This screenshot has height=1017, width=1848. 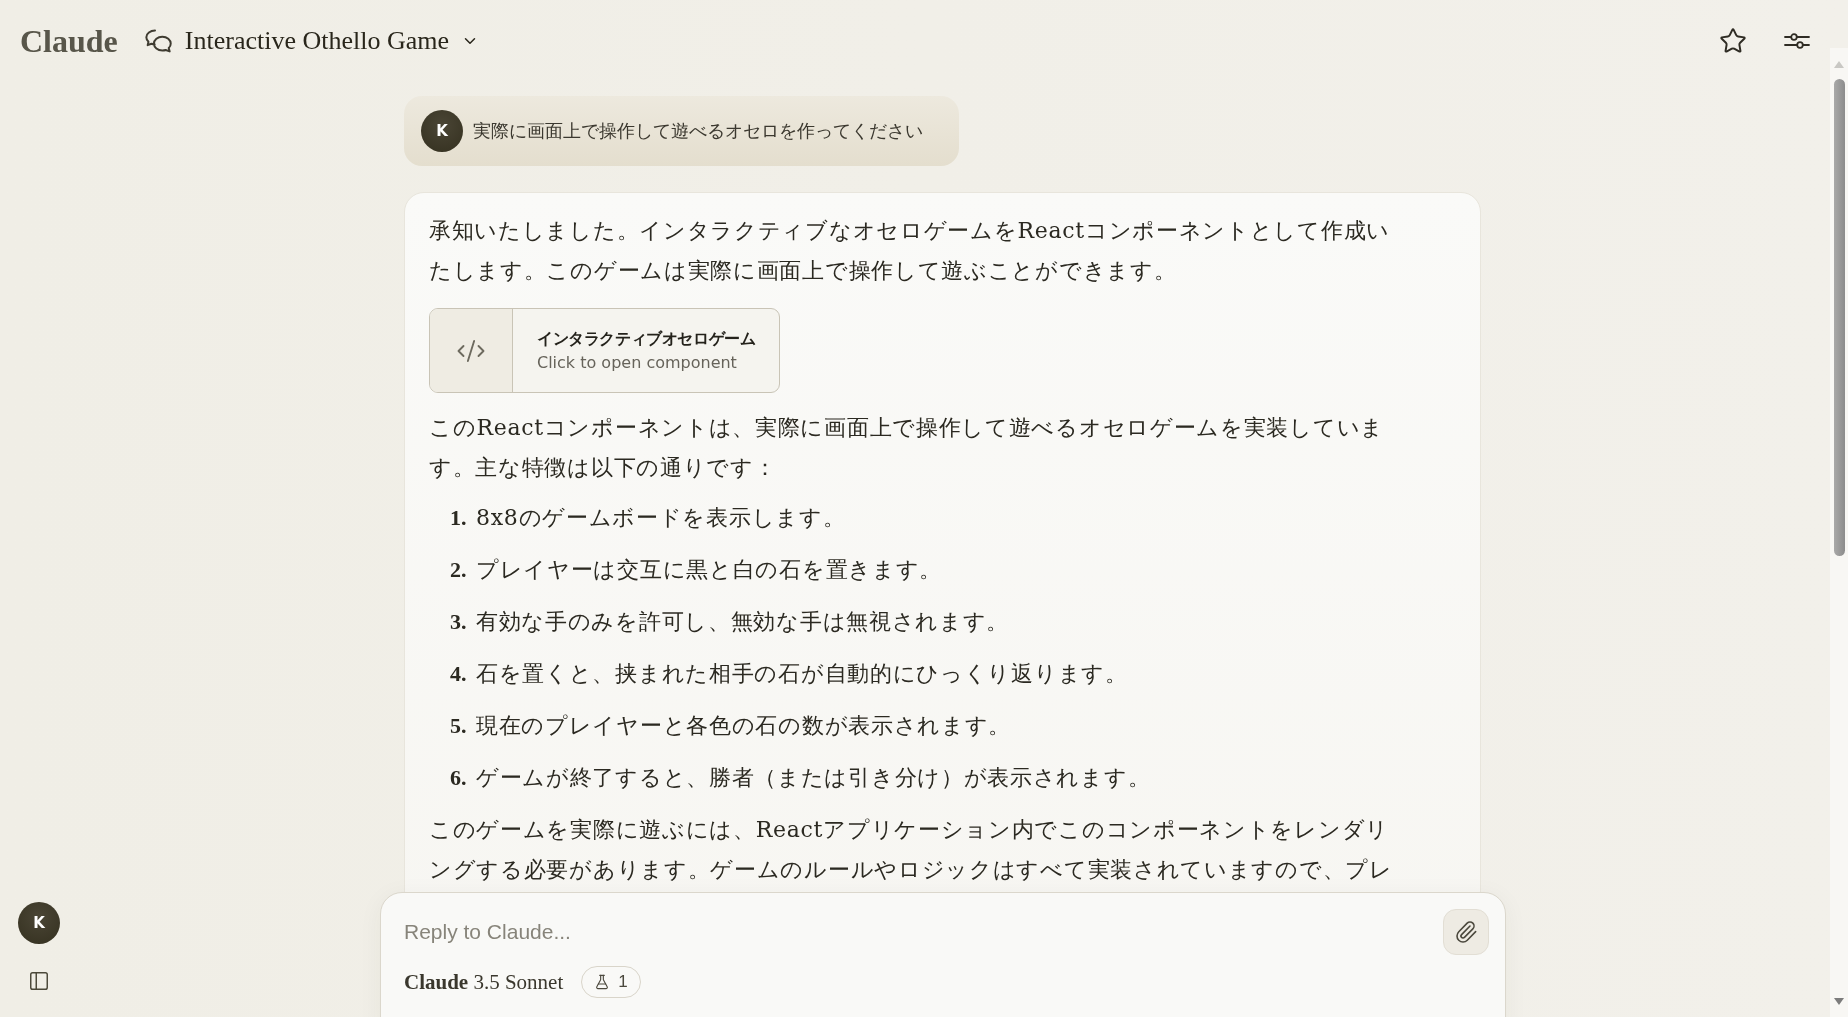 I want to click on composer-panel: Reply to Claude... Claude 3.5 Sonnet 1, so click(x=943, y=954).